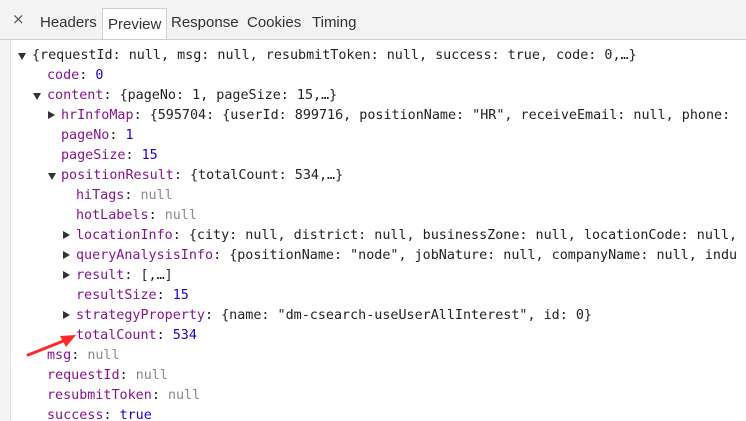 The height and width of the screenshot is (421, 746). I want to click on tree-row-resultsize: resultSize: 15, so click(132, 295).